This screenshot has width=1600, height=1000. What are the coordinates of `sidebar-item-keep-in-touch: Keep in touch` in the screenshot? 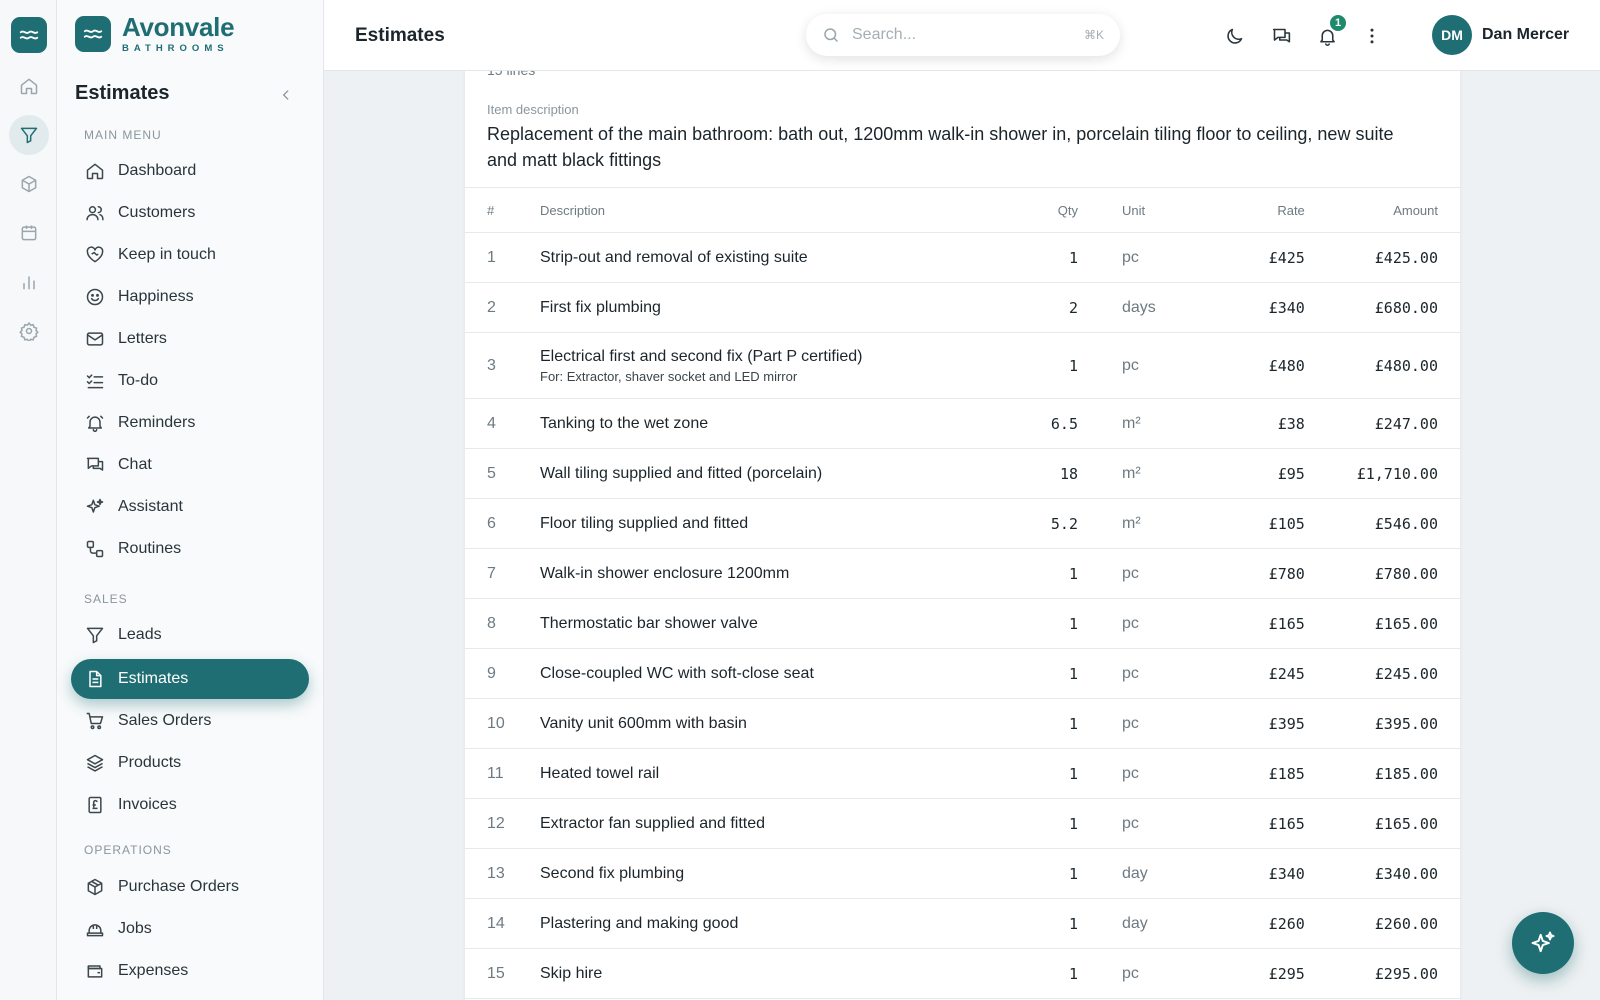 It's located at (190, 255).